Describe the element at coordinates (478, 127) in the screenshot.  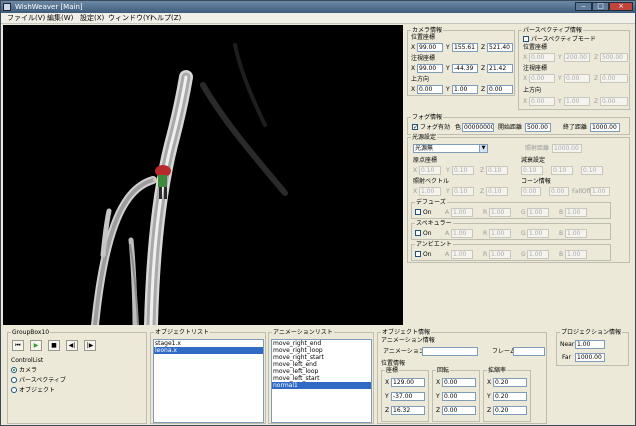
I see `fog-color-field: 00000000` at that location.